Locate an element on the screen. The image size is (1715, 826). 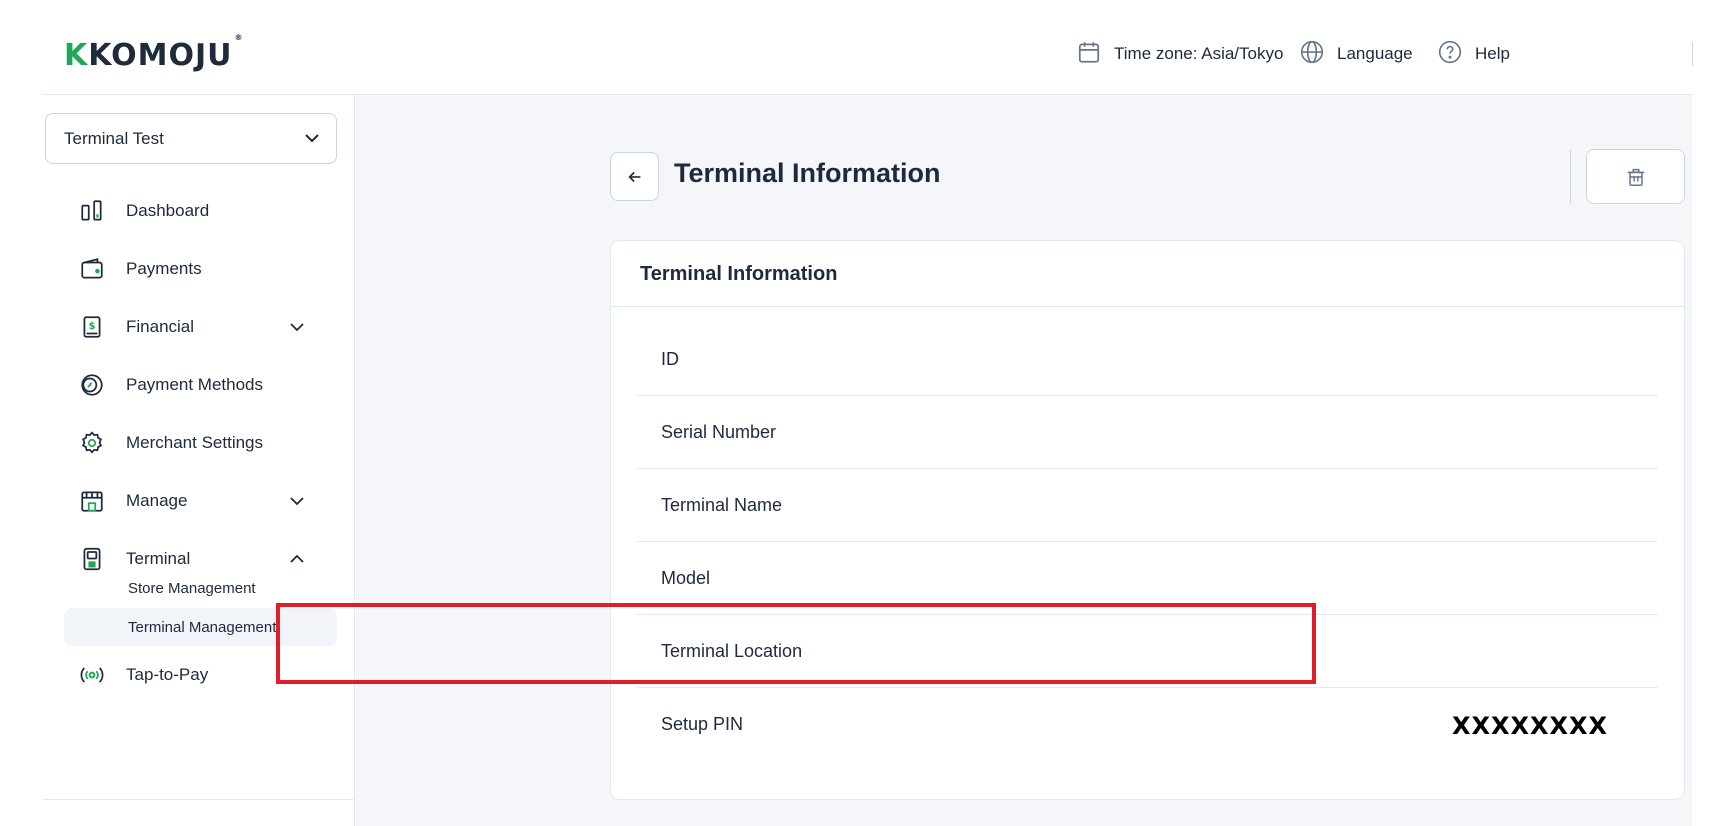
header-divider is located at coordinates (1692, 54).